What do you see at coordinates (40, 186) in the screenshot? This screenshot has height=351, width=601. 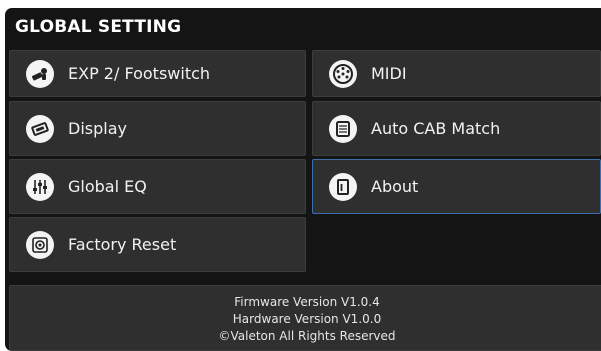 I see `eq-sliders-icon` at bounding box center [40, 186].